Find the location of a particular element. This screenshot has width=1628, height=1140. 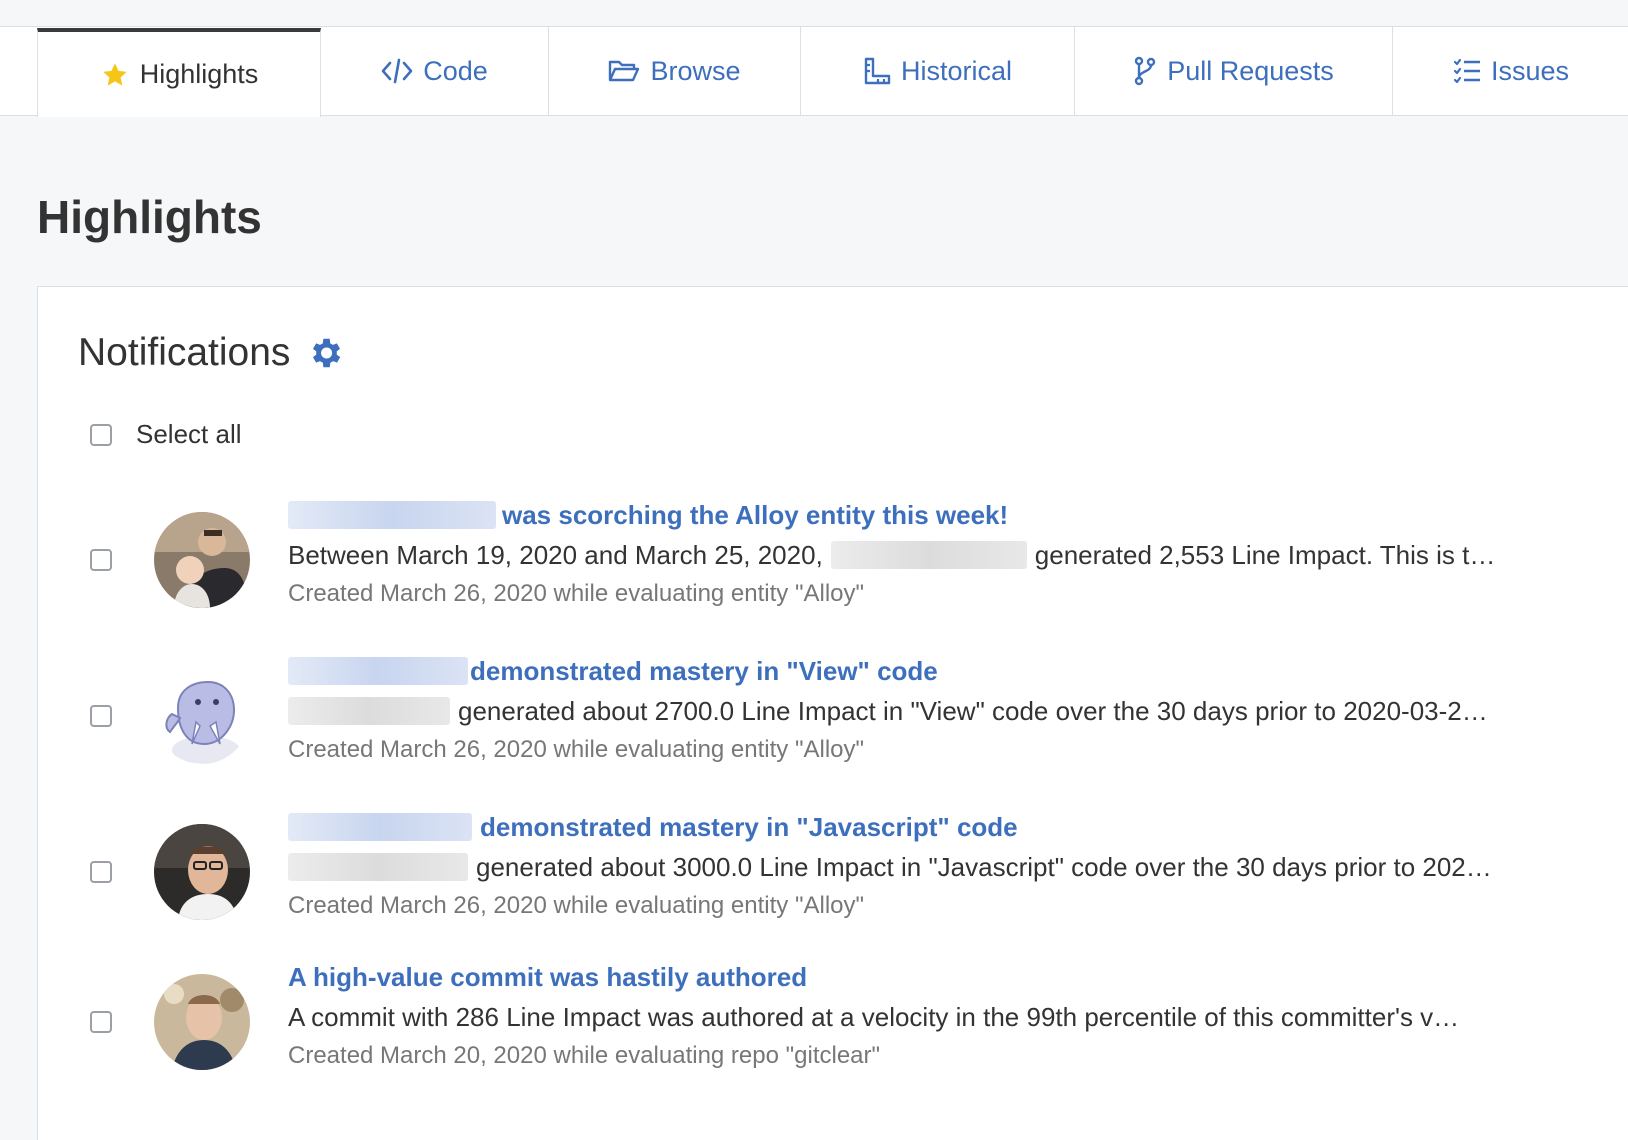

notification-title: demonstrated mastery in "View" code is located at coordinates (903, 671).